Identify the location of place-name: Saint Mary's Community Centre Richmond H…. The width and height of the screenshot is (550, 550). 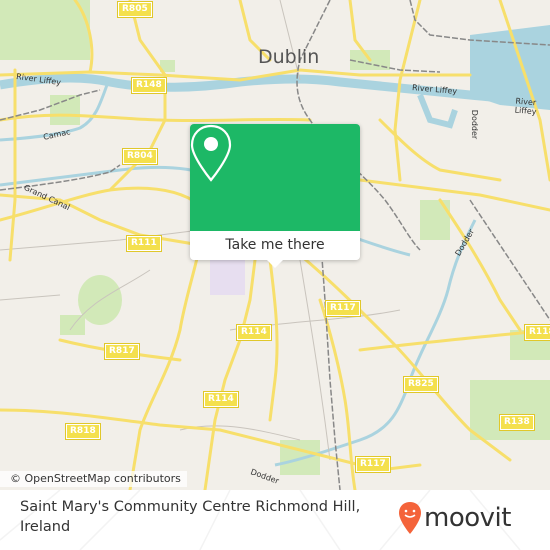
(190, 517).